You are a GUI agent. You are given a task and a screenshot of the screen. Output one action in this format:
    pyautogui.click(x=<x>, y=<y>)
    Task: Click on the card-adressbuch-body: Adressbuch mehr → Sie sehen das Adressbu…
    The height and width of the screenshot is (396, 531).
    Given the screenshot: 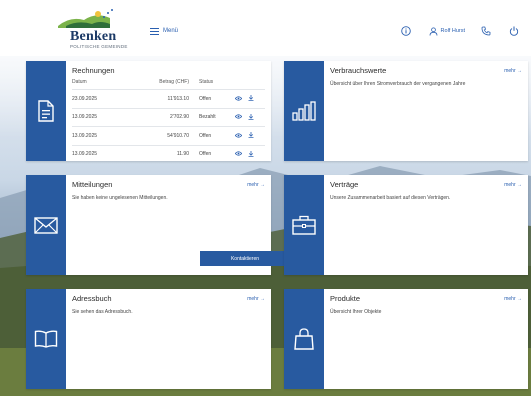 What is the action you would take?
    pyautogui.click(x=168, y=339)
    